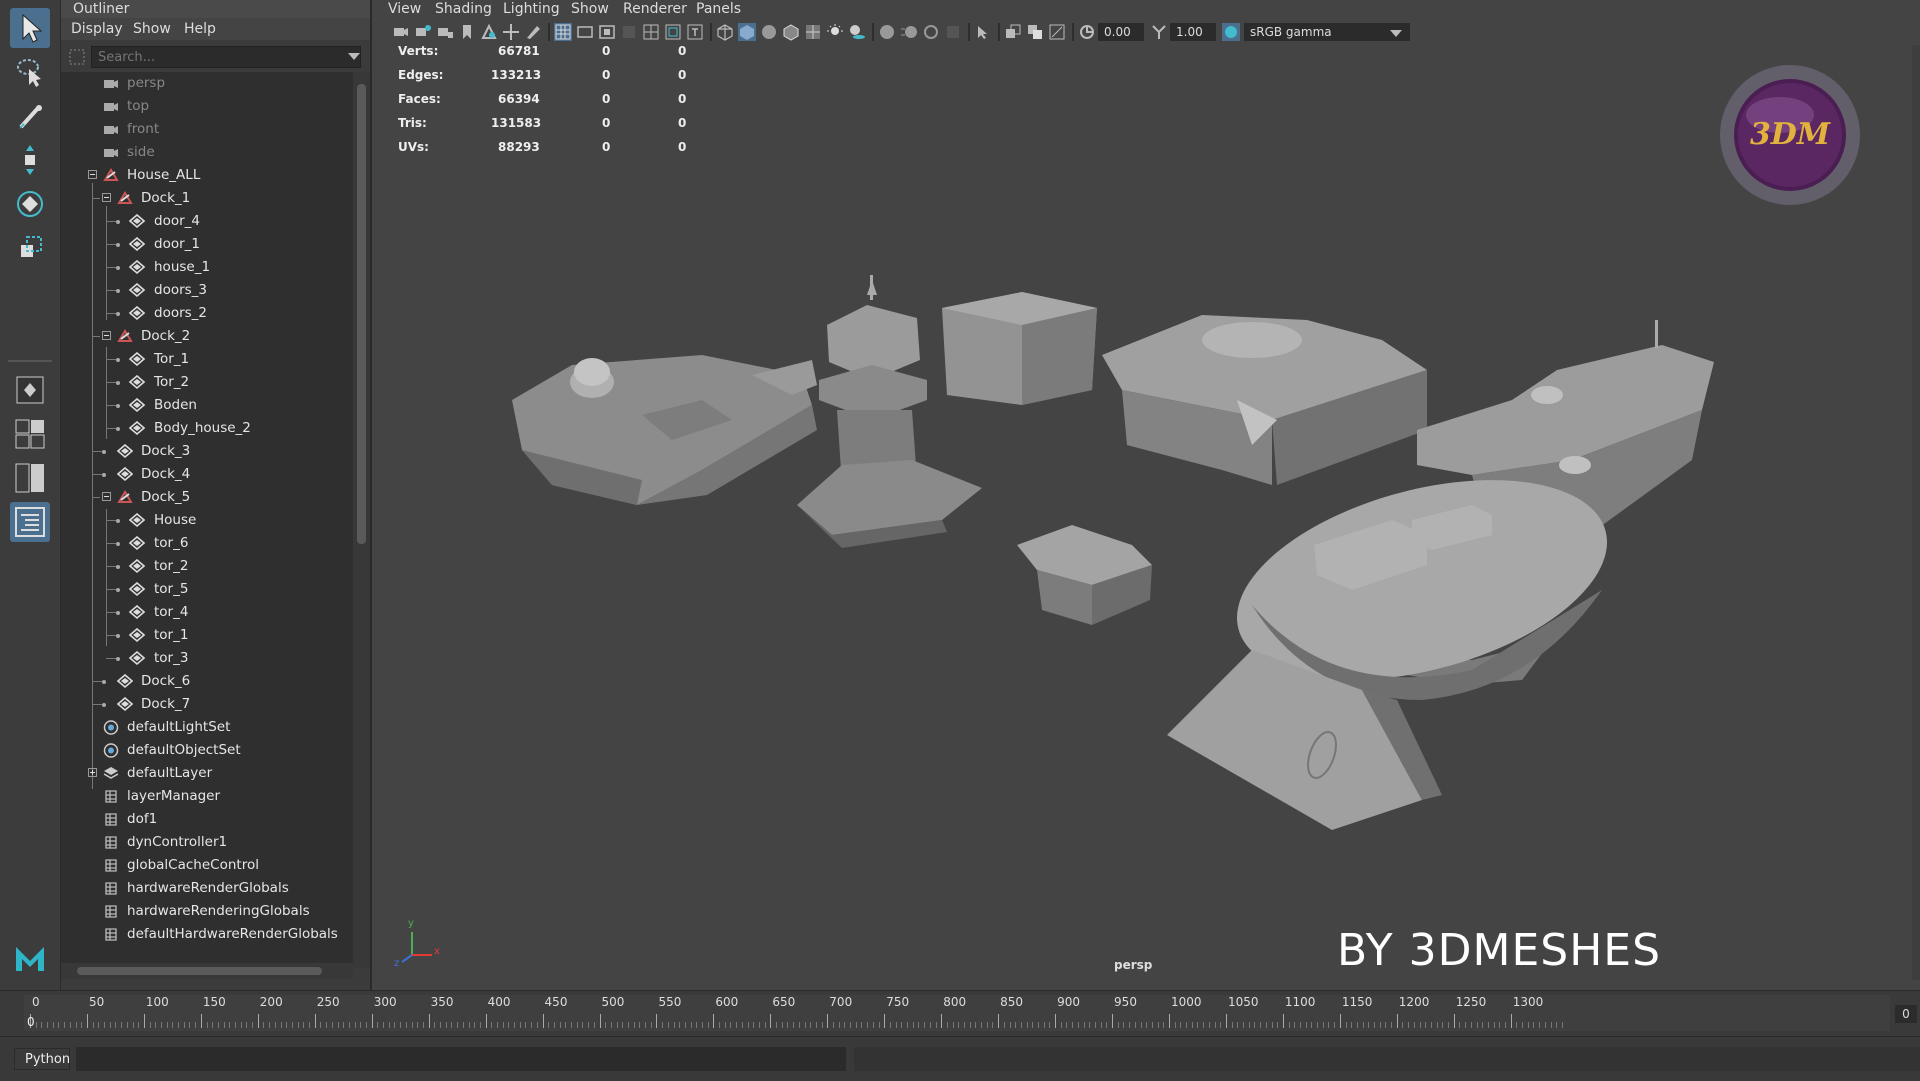  I want to click on list-item: persp, so click(207, 83).